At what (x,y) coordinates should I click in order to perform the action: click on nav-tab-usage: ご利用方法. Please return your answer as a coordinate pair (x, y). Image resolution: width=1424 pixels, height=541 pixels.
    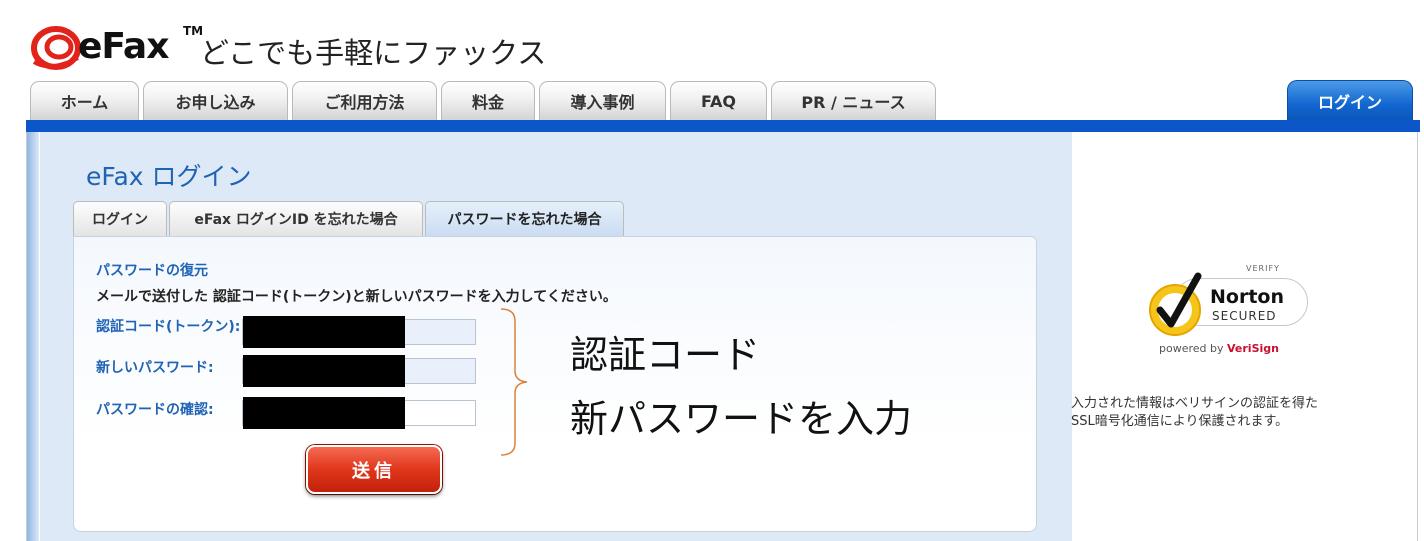
    Looking at the image, I should click on (364, 100).